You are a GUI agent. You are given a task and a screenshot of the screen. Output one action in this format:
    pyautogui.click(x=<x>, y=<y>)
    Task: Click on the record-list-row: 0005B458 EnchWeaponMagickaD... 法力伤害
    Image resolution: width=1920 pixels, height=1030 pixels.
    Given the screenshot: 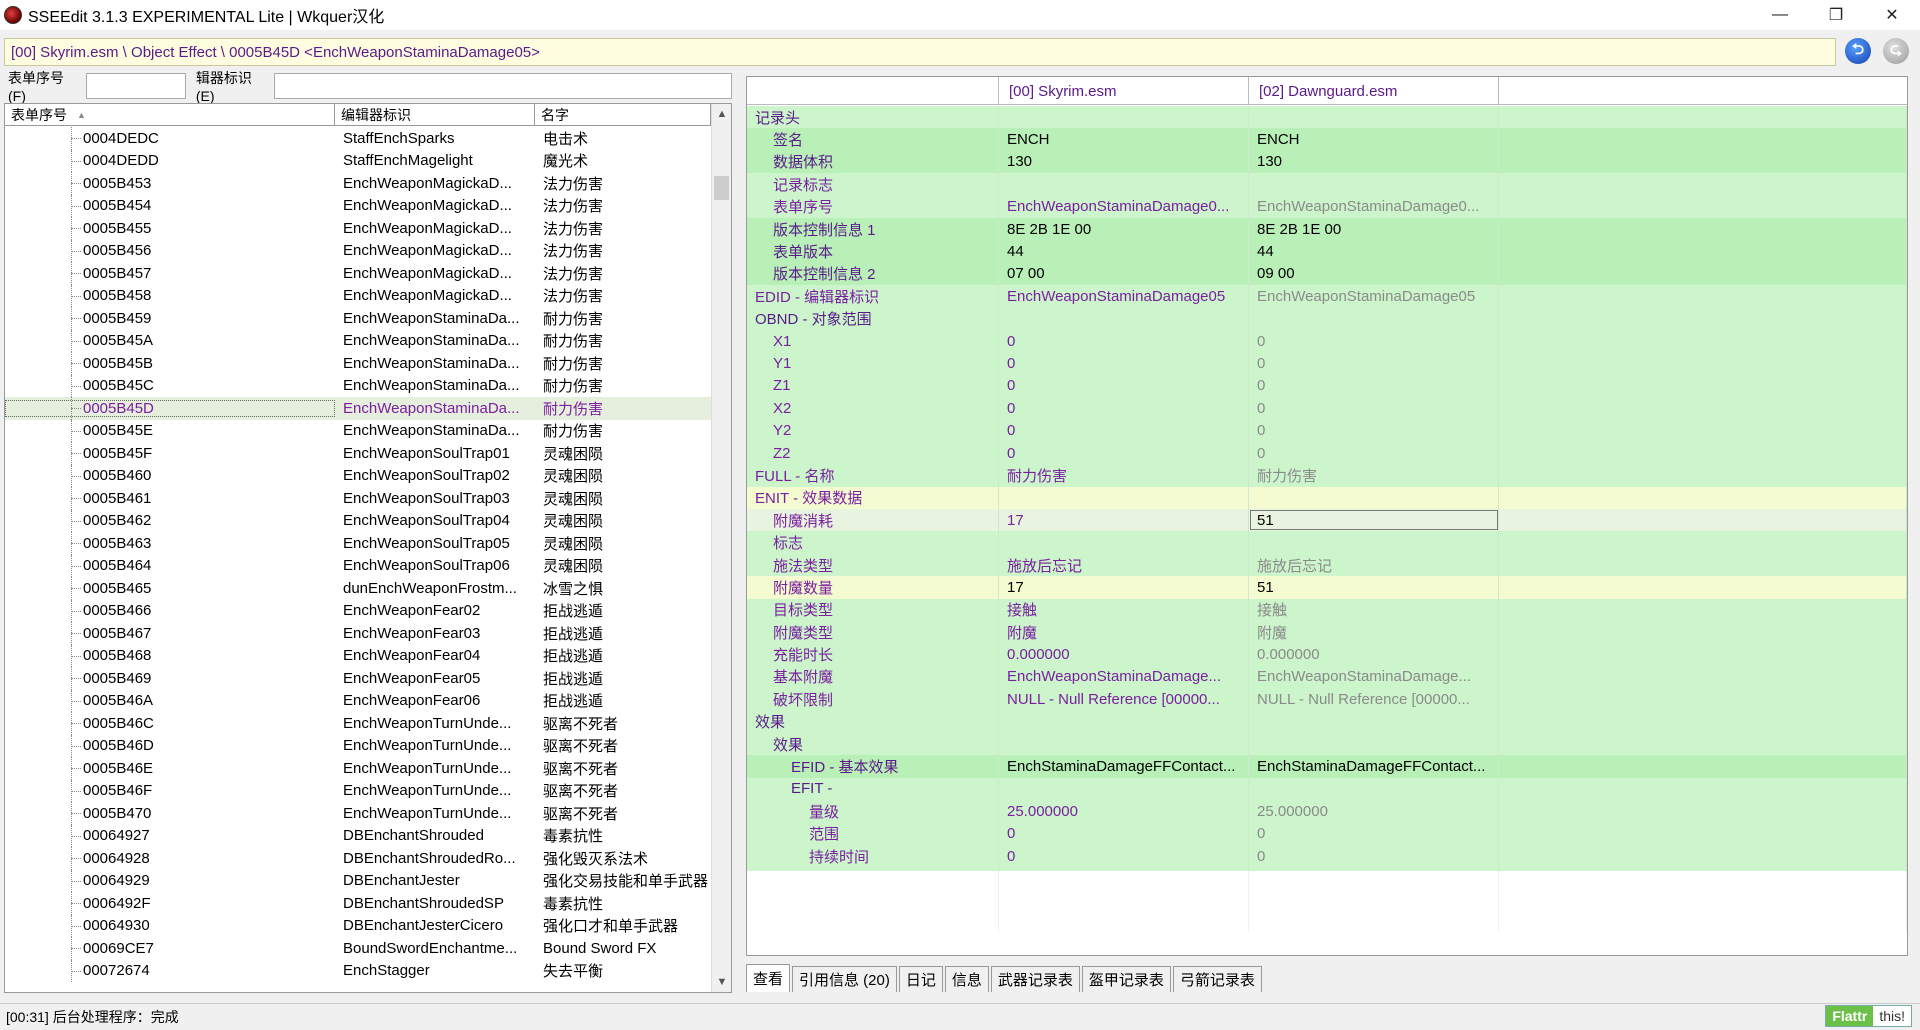 What is the action you would take?
    pyautogui.click(x=358, y=295)
    